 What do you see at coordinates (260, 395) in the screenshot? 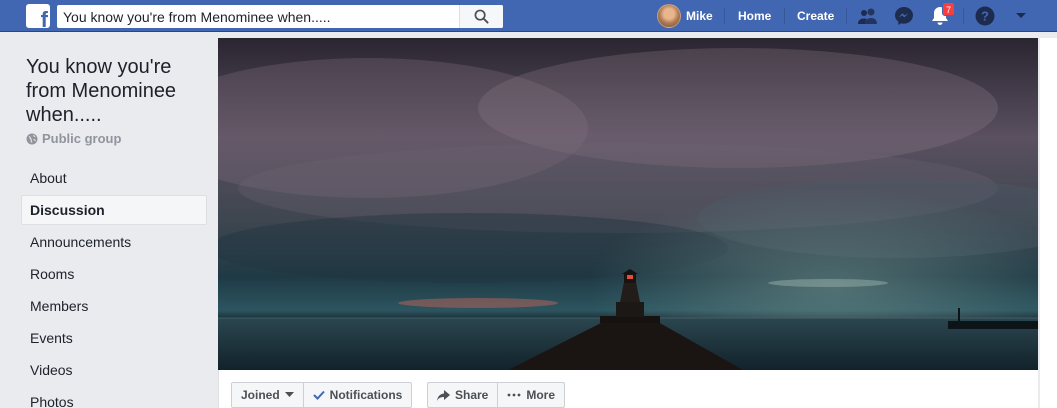
I see `joined-label: Joined` at bounding box center [260, 395].